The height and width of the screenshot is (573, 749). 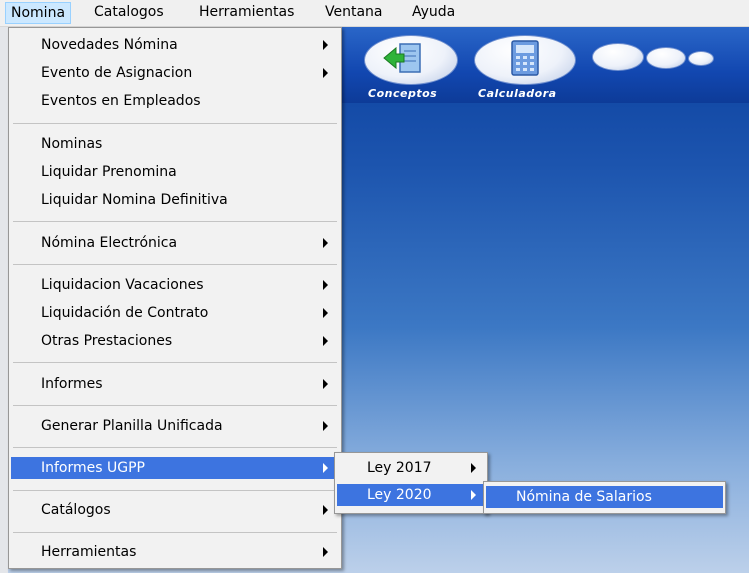 I want to click on toolbar-button-calculadora: Calculadora, so click(x=527, y=66).